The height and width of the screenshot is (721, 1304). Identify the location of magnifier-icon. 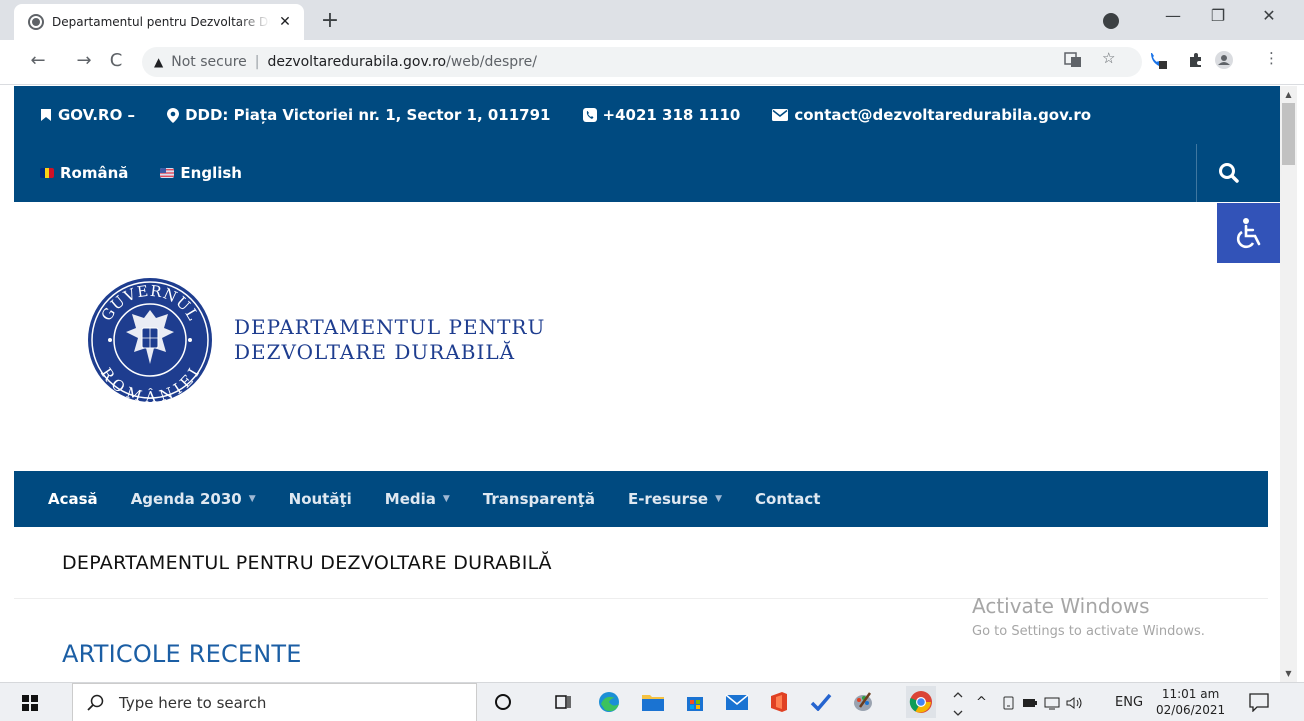
(95, 702).